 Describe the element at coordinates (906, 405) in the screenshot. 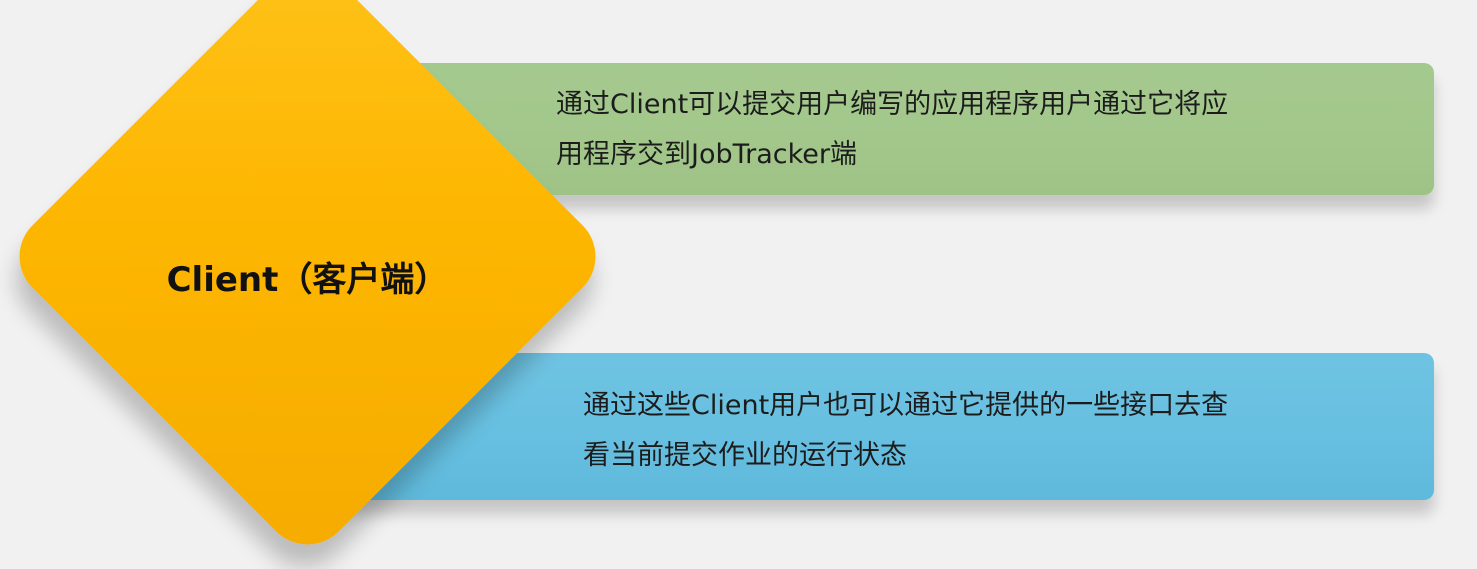

I see `description-line: 通过这些Client用户也可以通过它提供的一些接口去查` at that location.